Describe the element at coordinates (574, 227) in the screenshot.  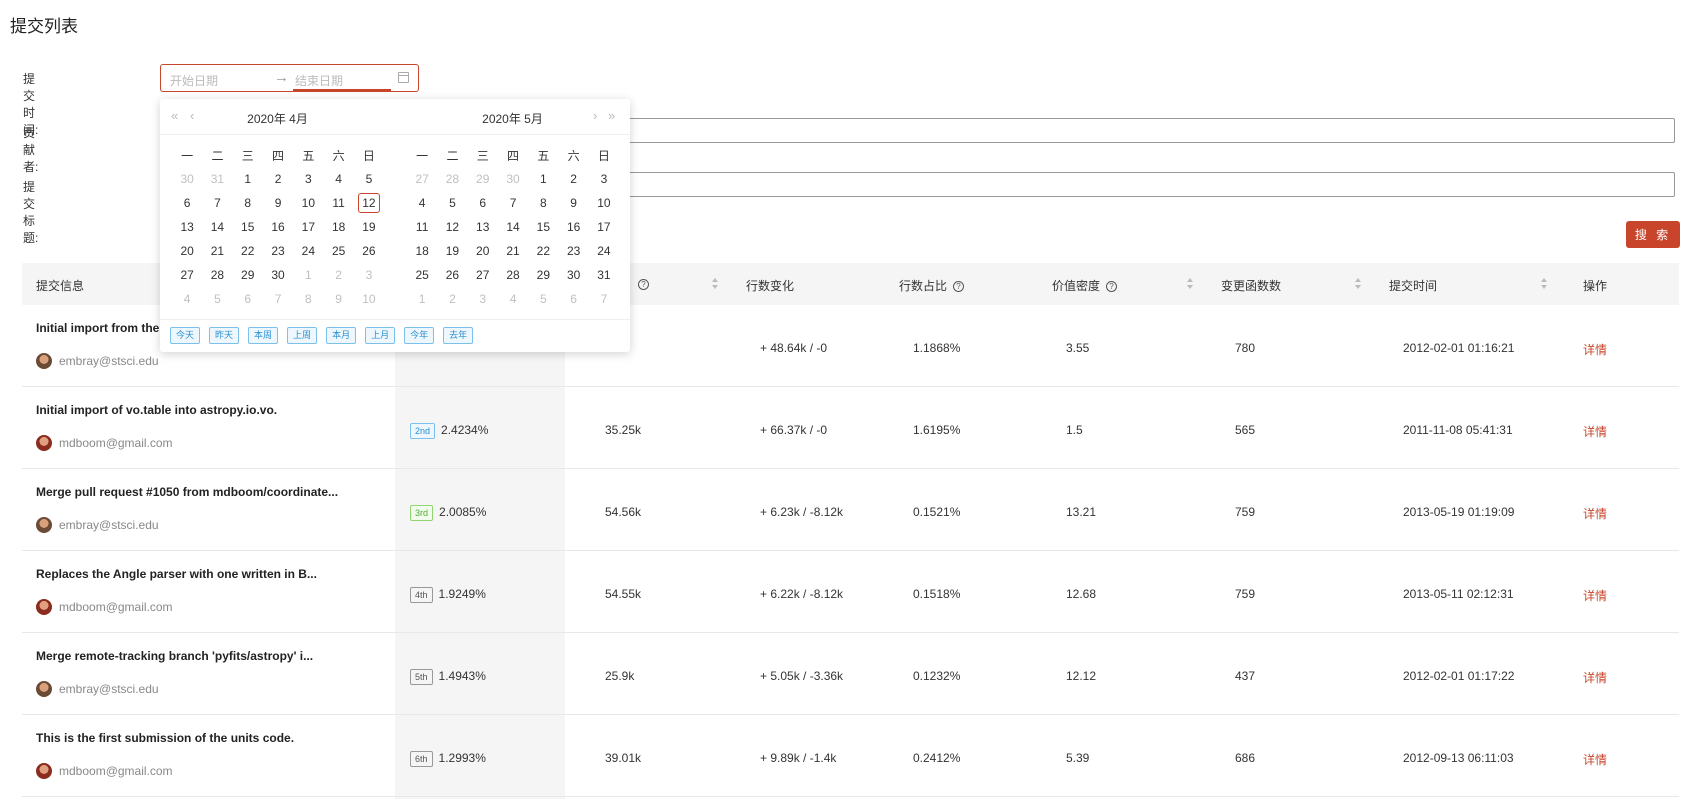
I see `calendar-day: 16` at that location.